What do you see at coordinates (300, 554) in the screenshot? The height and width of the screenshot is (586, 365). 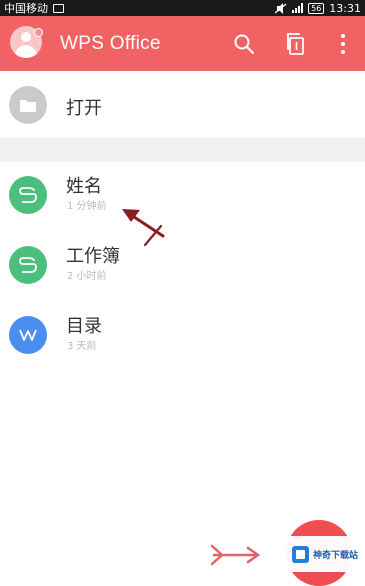 I see `watermark-logo-icon` at bounding box center [300, 554].